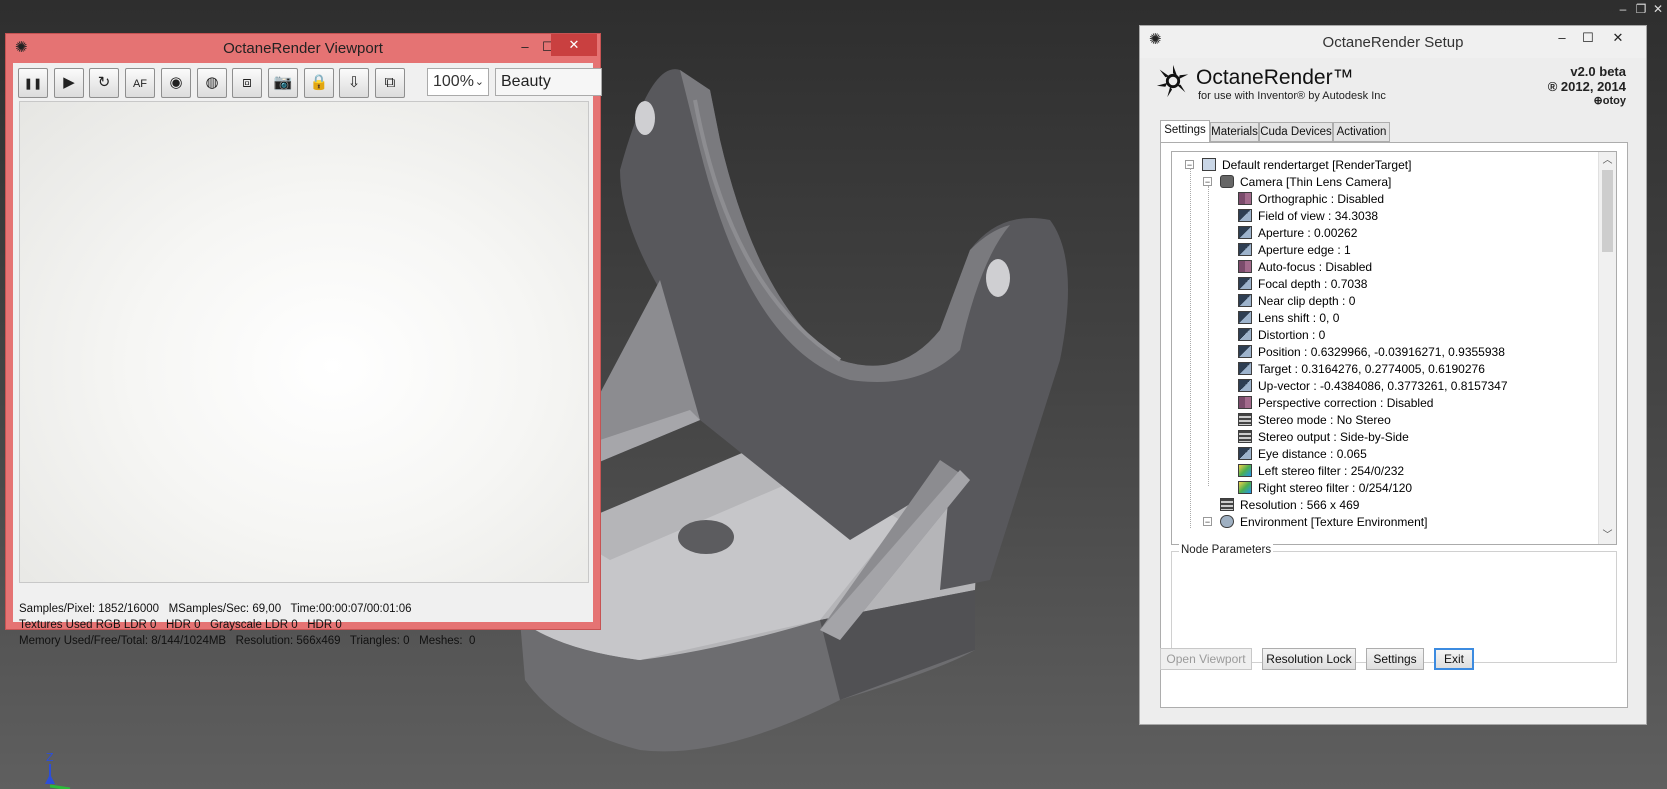  Describe the element at coordinates (176, 83) in the screenshot. I see `white-balance-picker-button: ◉` at that location.